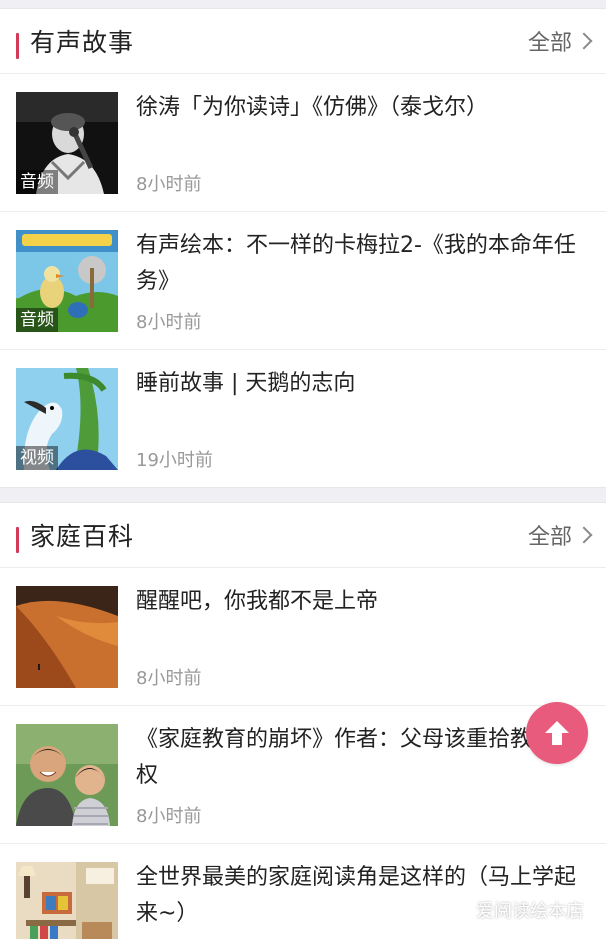 This screenshot has width=606, height=939. Describe the element at coordinates (82, 42) in the screenshot. I see `section-title: 有声故事` at that location.